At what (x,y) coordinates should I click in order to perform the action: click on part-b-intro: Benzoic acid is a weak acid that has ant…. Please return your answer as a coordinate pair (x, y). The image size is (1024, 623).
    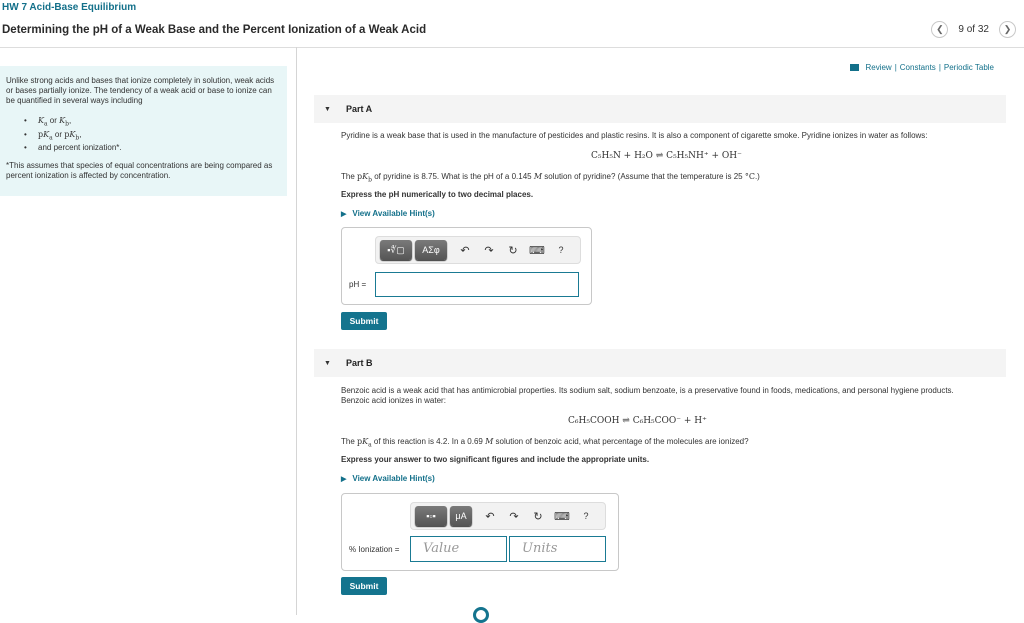
    Looking at the image, I should click on (647, 395).